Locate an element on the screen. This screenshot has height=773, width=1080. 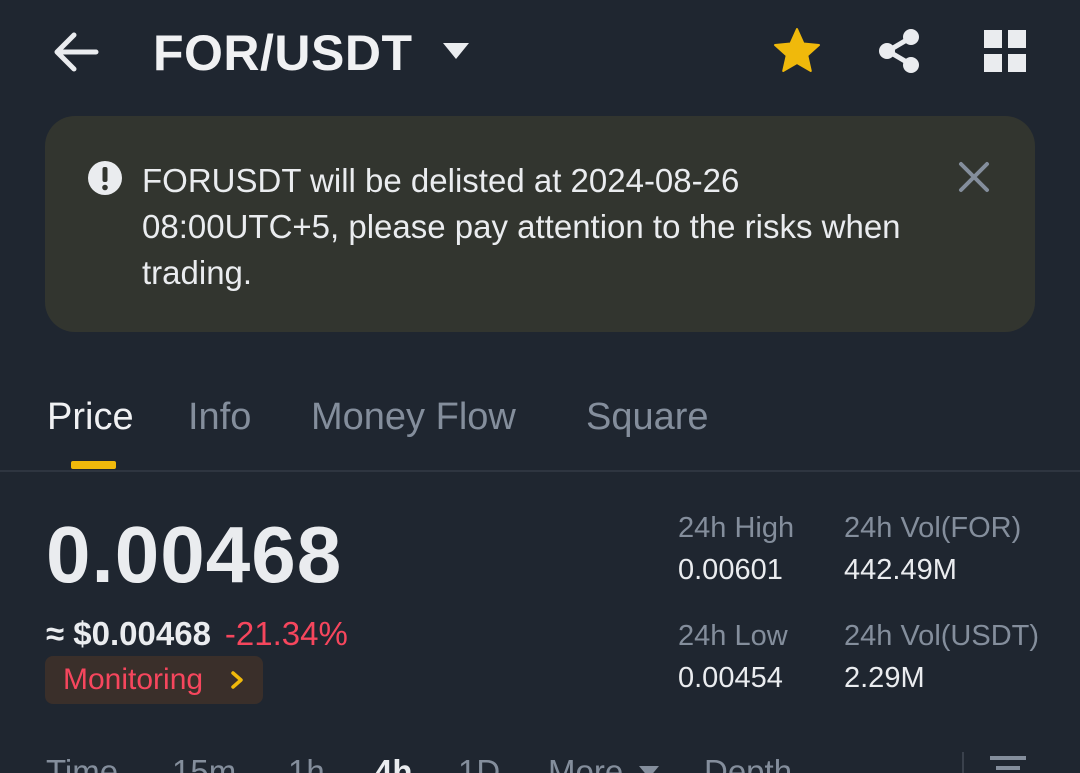
tab-square: Square is located at coordinates (647, 417).